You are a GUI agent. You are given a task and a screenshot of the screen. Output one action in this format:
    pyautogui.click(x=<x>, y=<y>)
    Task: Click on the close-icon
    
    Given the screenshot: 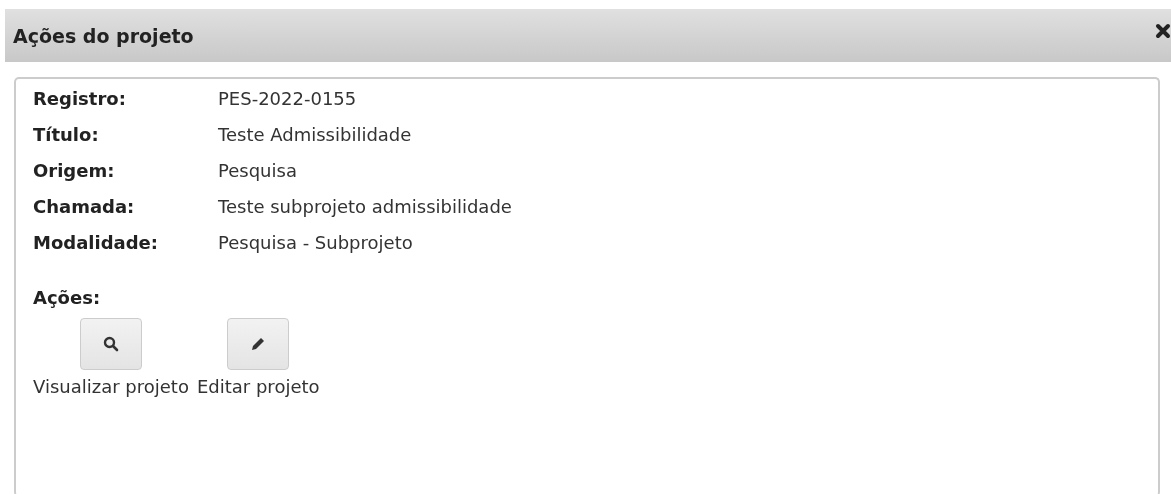 What is the action you would take?
    pyautogui.click(x=1163, y=31)
    